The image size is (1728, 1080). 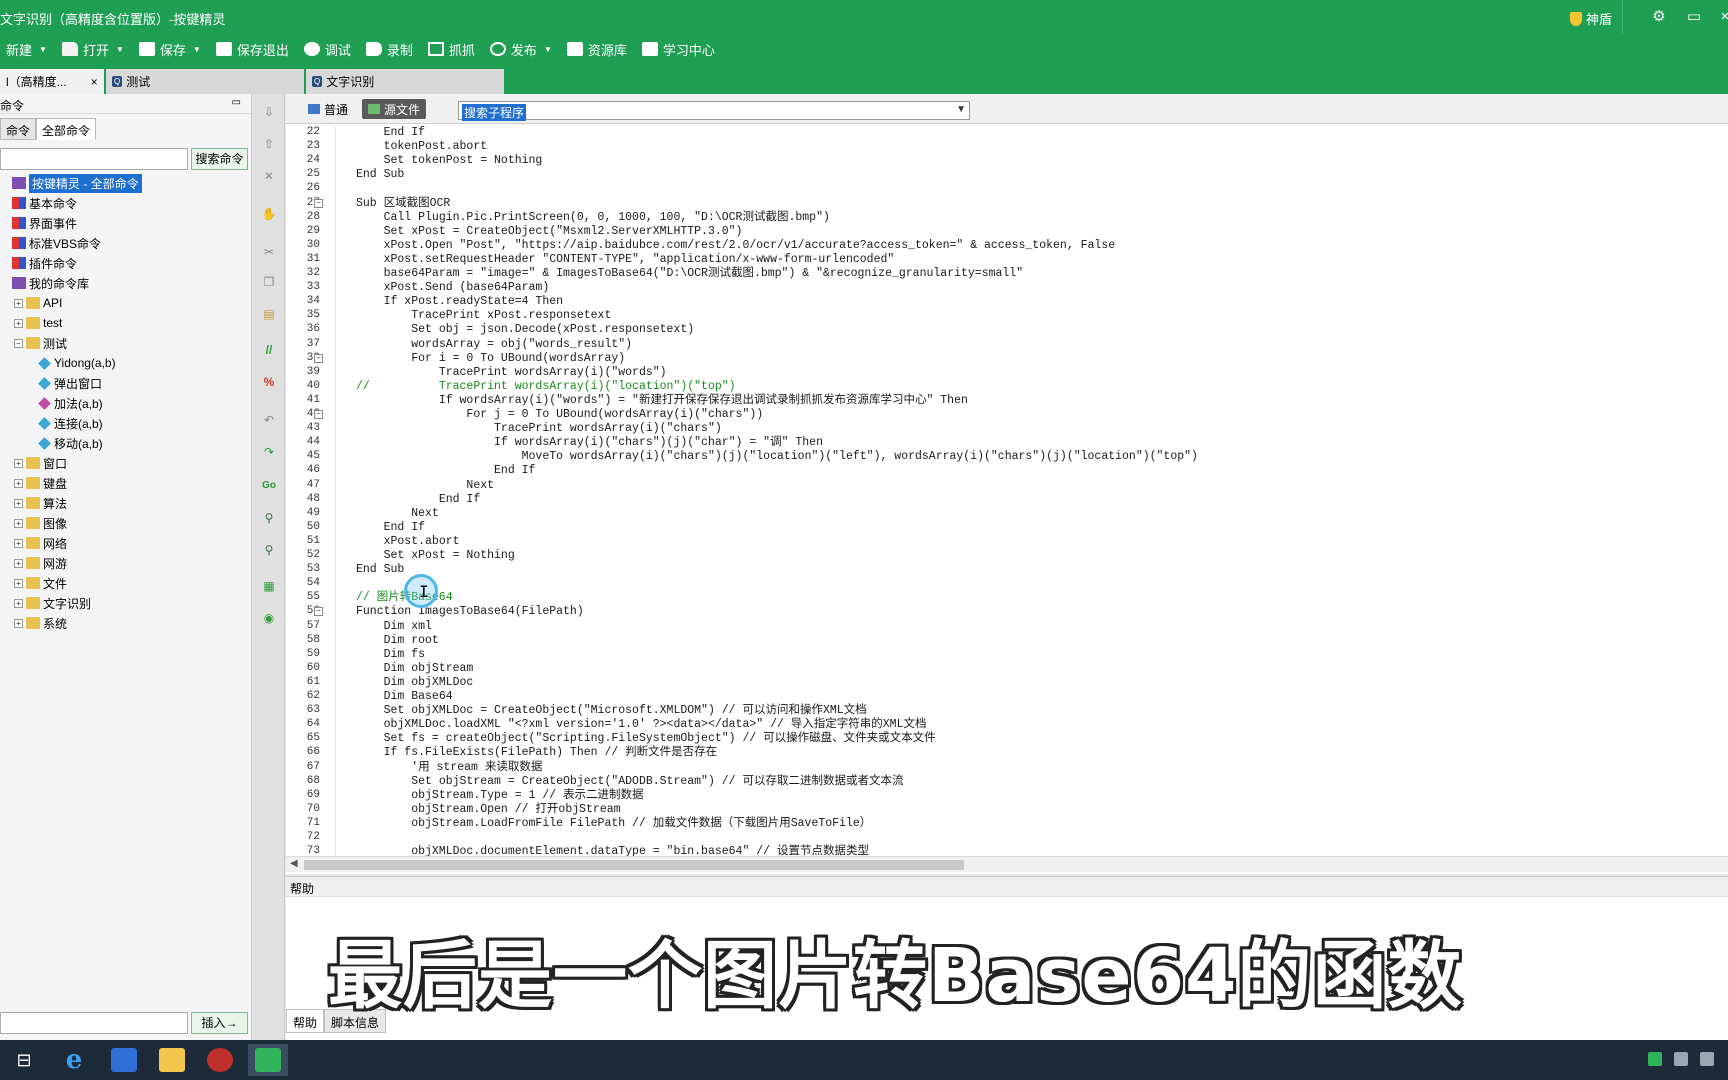 I want to click on tree-item: −我的命令库, so click(x=44, y=283).